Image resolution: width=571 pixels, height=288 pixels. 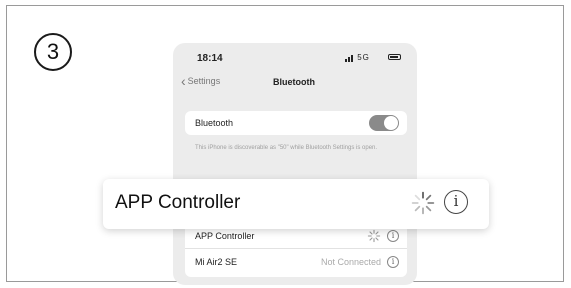 I want to click on battery-icon, so click(x=394, y=57).